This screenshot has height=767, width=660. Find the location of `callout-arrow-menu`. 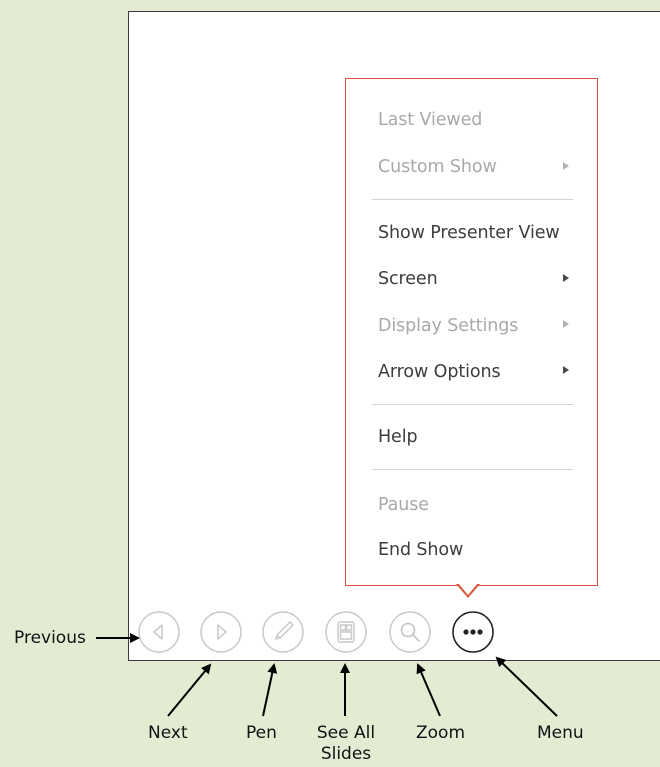

callout-arrow-menu is located at coordinates (526, 686).